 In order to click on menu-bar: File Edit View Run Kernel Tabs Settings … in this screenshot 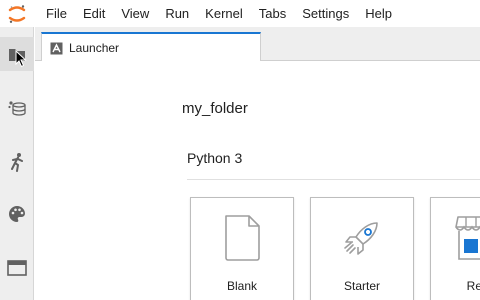, I will do `click(240, 13)`.